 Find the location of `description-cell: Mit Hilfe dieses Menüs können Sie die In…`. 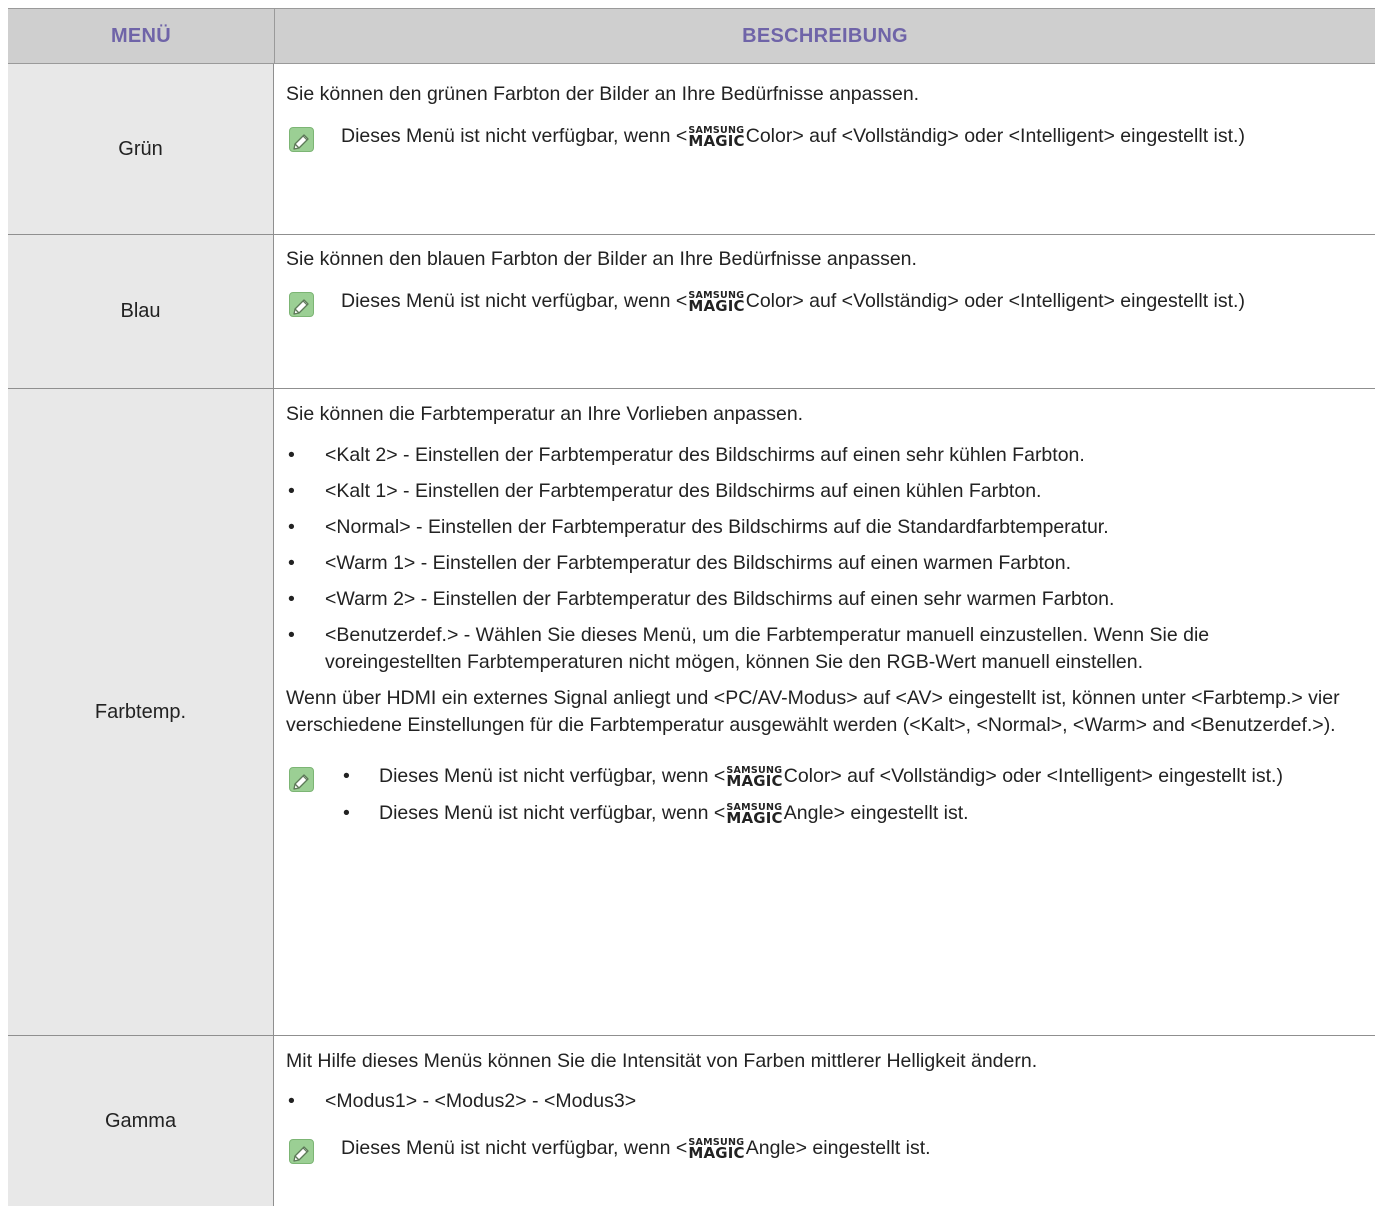

description-cell: Mit Hilfe dieses Menüs können Sie die In… is located at coordinates (824, 1121).